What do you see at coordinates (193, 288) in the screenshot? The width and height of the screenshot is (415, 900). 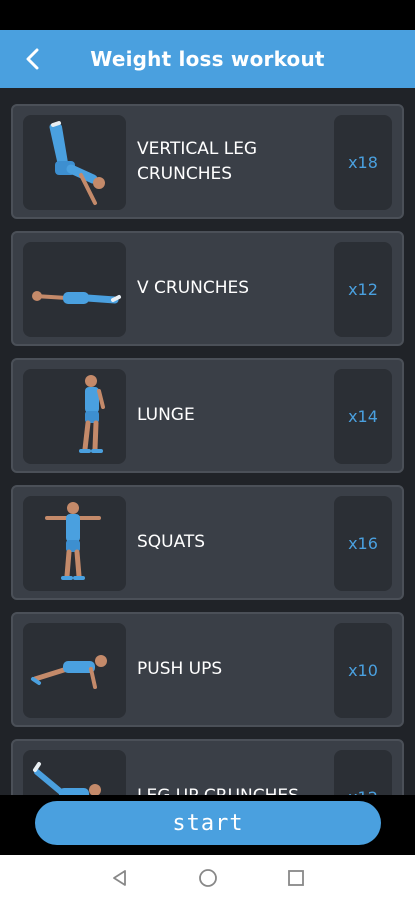 I see `exercise-name: V CRUNCHES` at bounding box center [193, 288].